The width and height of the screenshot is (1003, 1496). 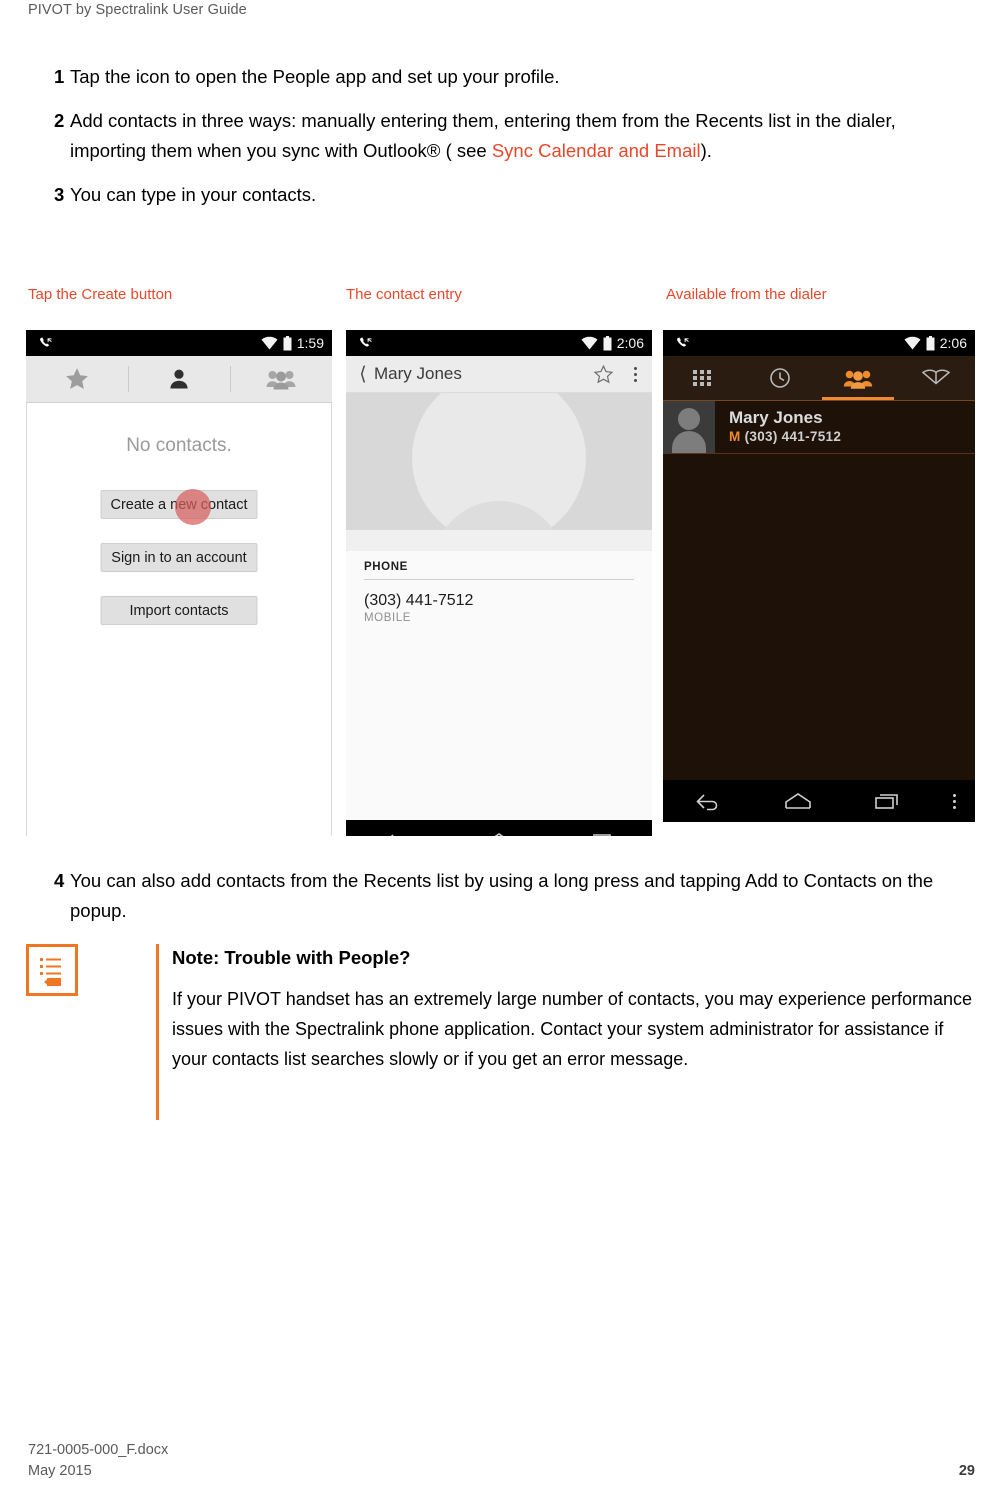 What do you see at coordinates (363, 374) in the screenshot?
I see `back-chevron-icon: ⟨` at bounding box center [363, 374].